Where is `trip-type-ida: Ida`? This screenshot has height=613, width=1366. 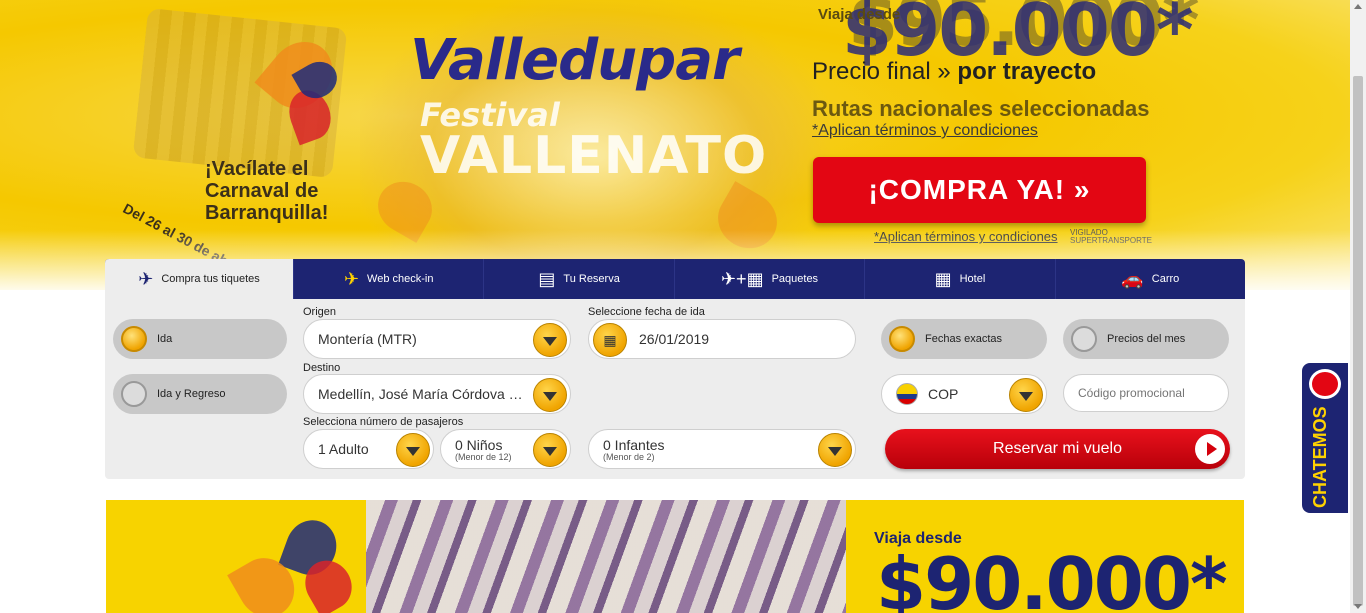
trip-type-ida: Ida is located at coordinates (200, 339).